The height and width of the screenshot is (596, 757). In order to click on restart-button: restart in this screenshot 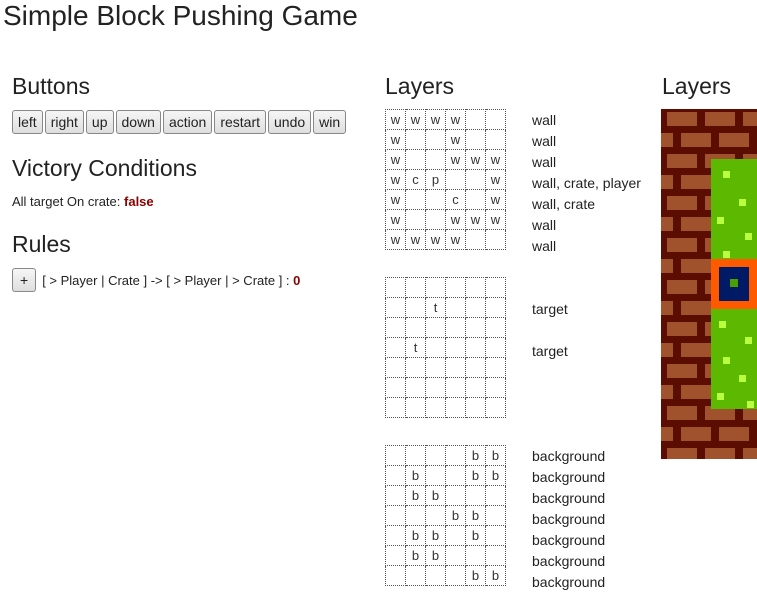, I will do `click(240, 122)`.